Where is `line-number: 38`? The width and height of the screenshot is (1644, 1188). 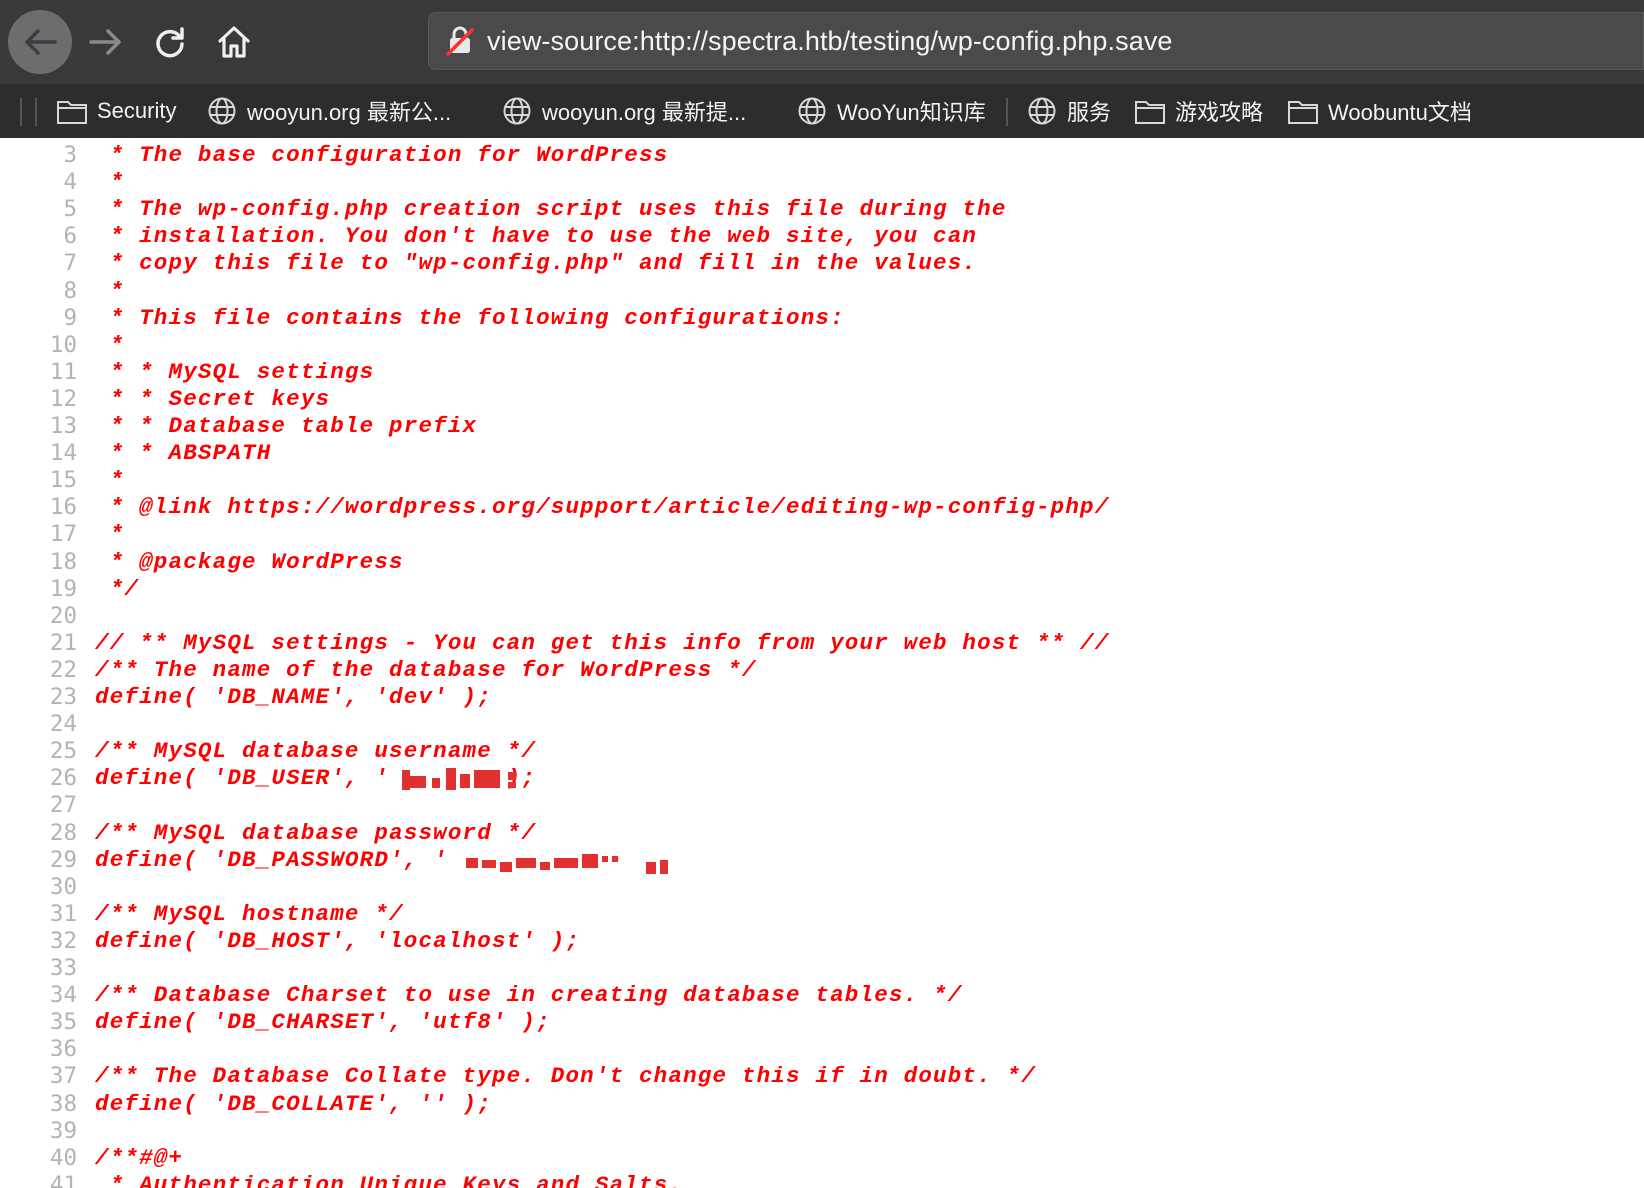 line-number: 38 is located at coordinates (63, 1103).